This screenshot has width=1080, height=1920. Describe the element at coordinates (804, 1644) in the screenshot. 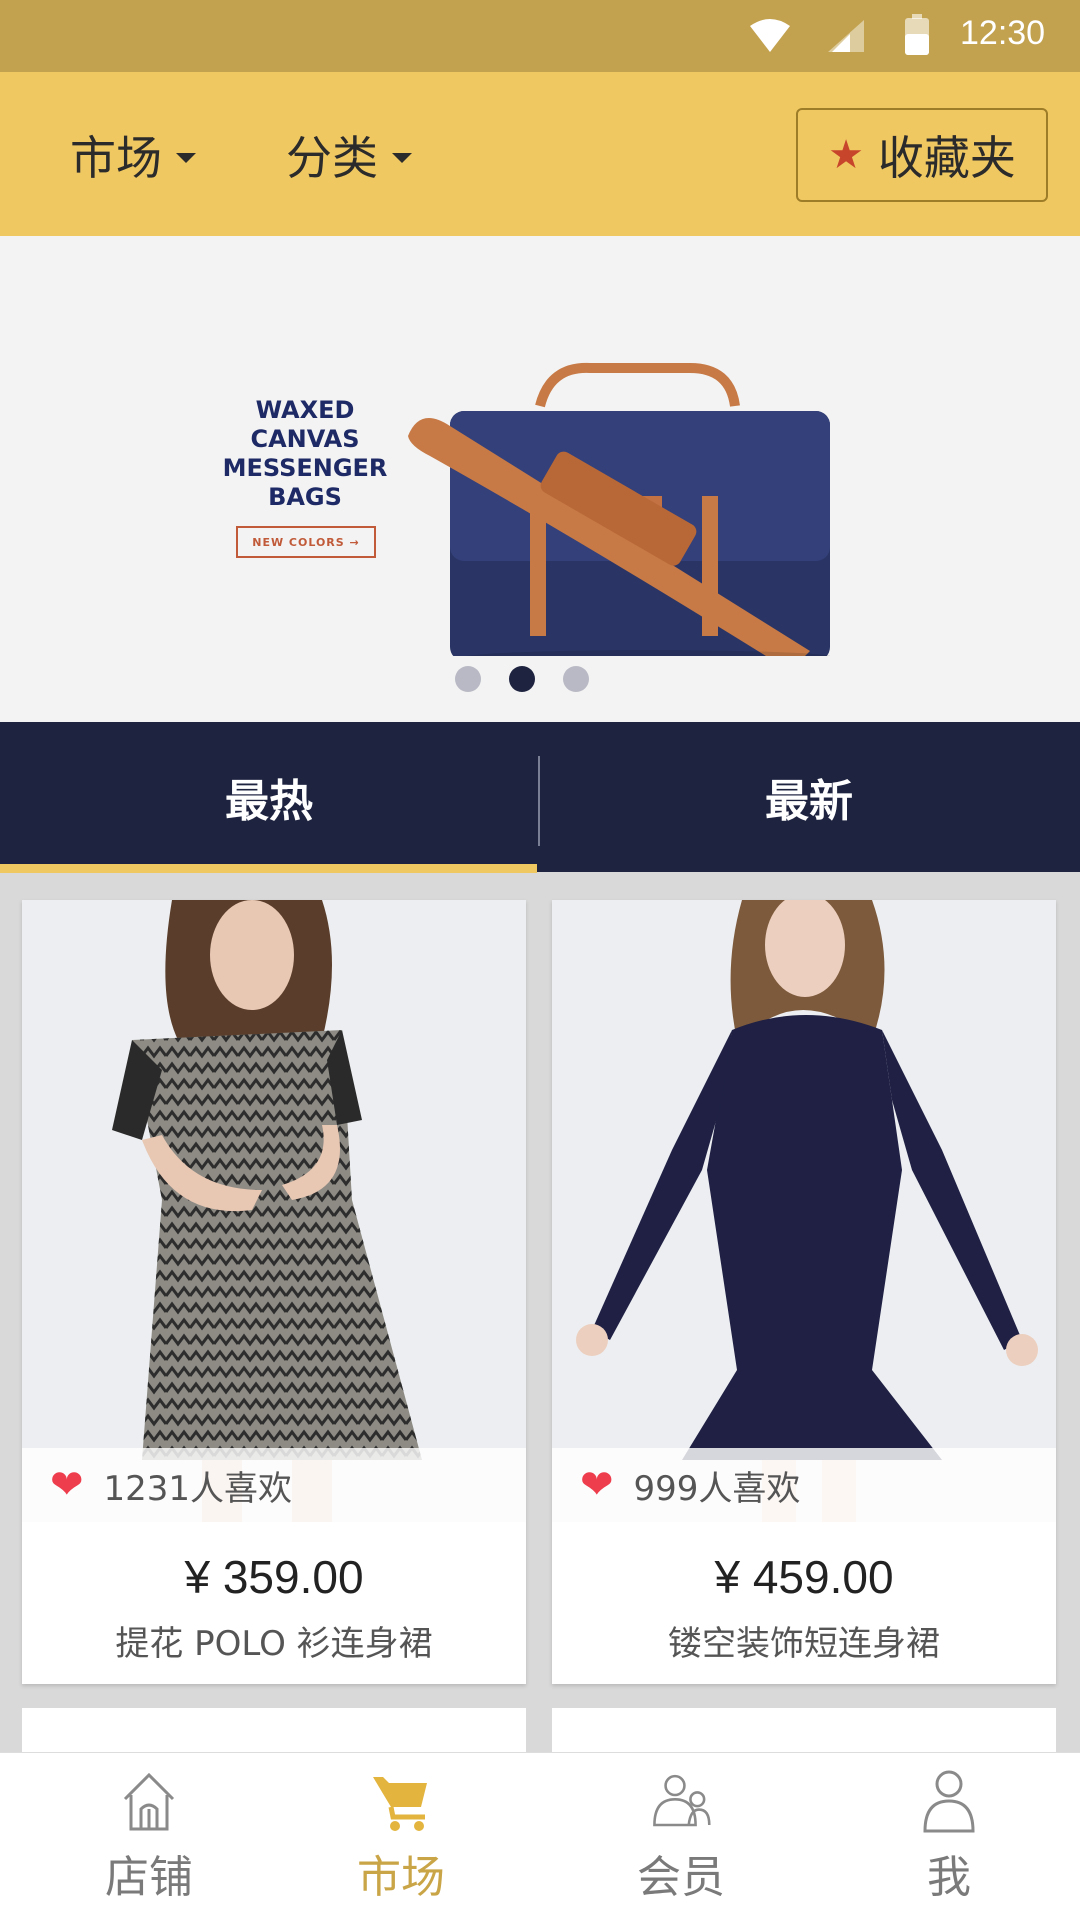

I see `product-name: 镂空装饰短连身裙` at that location.